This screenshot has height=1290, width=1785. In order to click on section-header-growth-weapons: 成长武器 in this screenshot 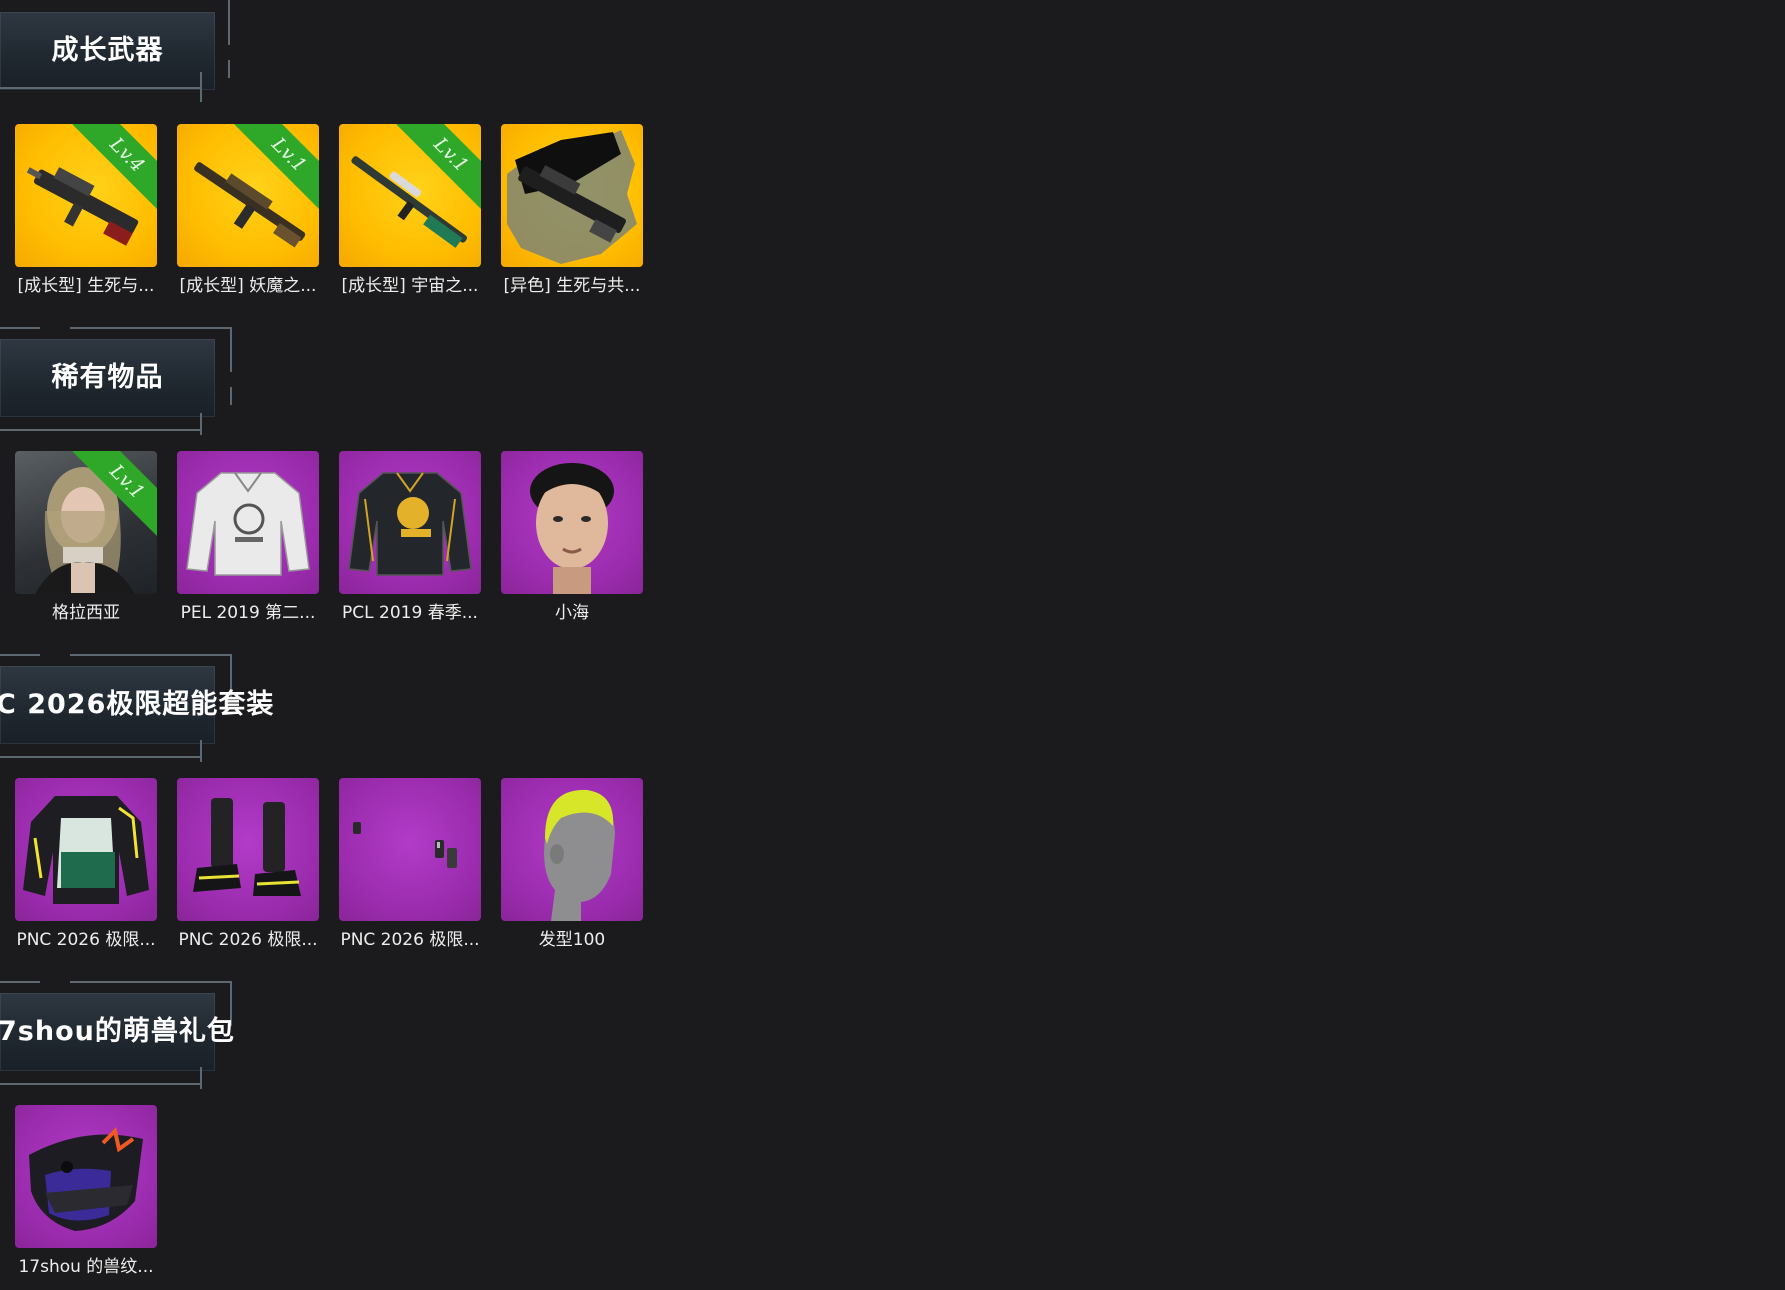, I will do `click(120, 55)`.